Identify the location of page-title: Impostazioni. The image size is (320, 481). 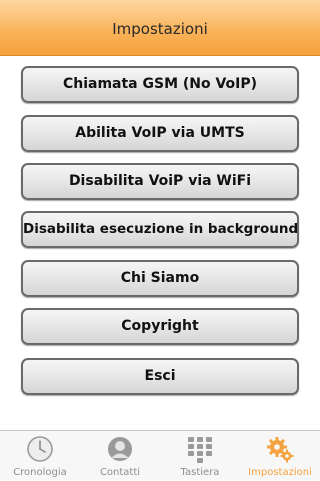
(160, 29).